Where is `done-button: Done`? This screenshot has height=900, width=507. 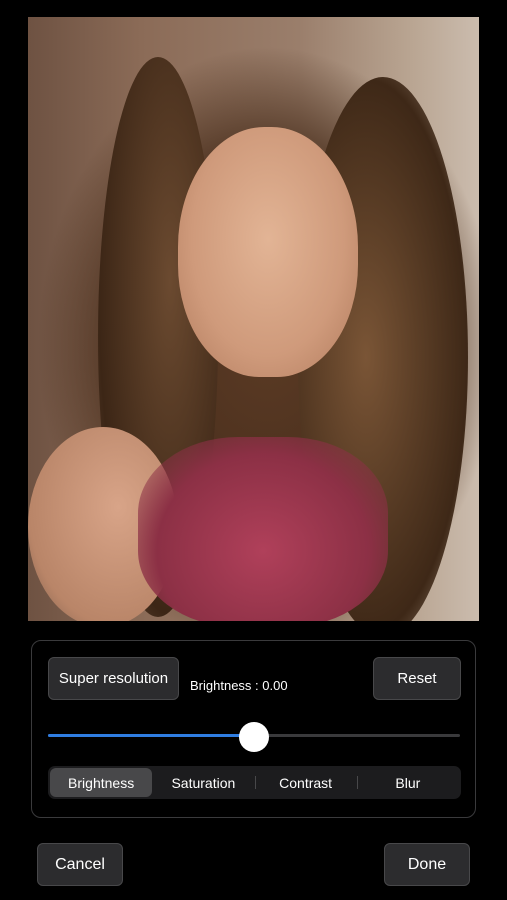
done-button: Done is located at coordinates (427, 864).